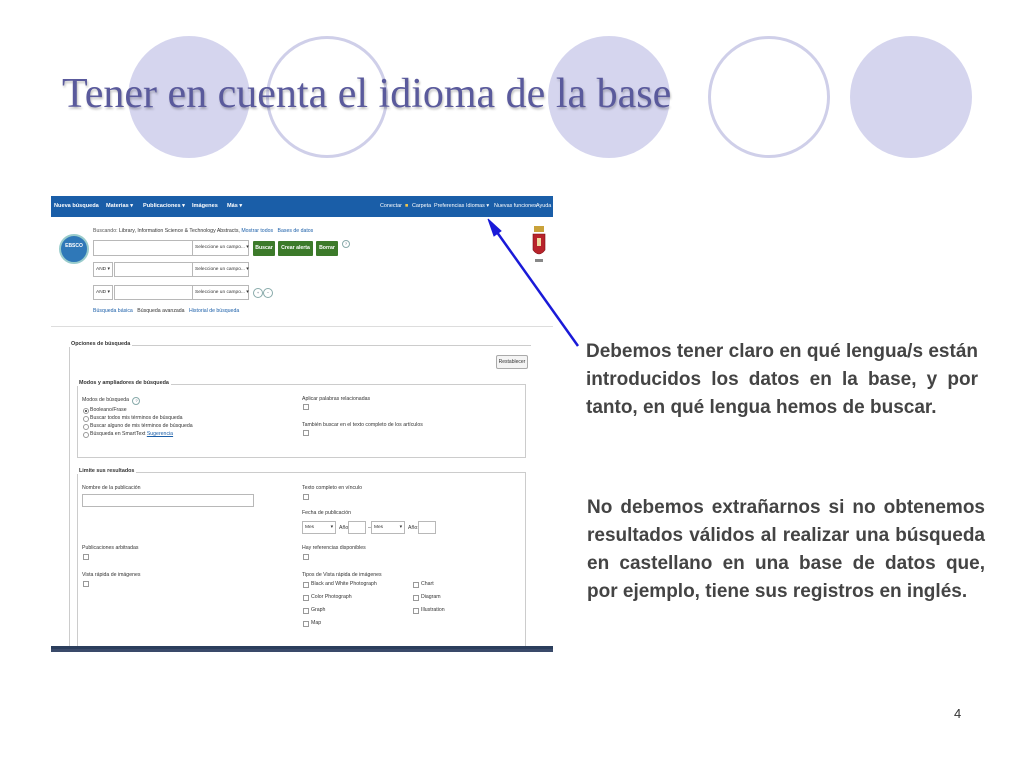  Describe the element at coordinates (86, 557) in the screenshot. I see `refereed-checkbox` at that location.